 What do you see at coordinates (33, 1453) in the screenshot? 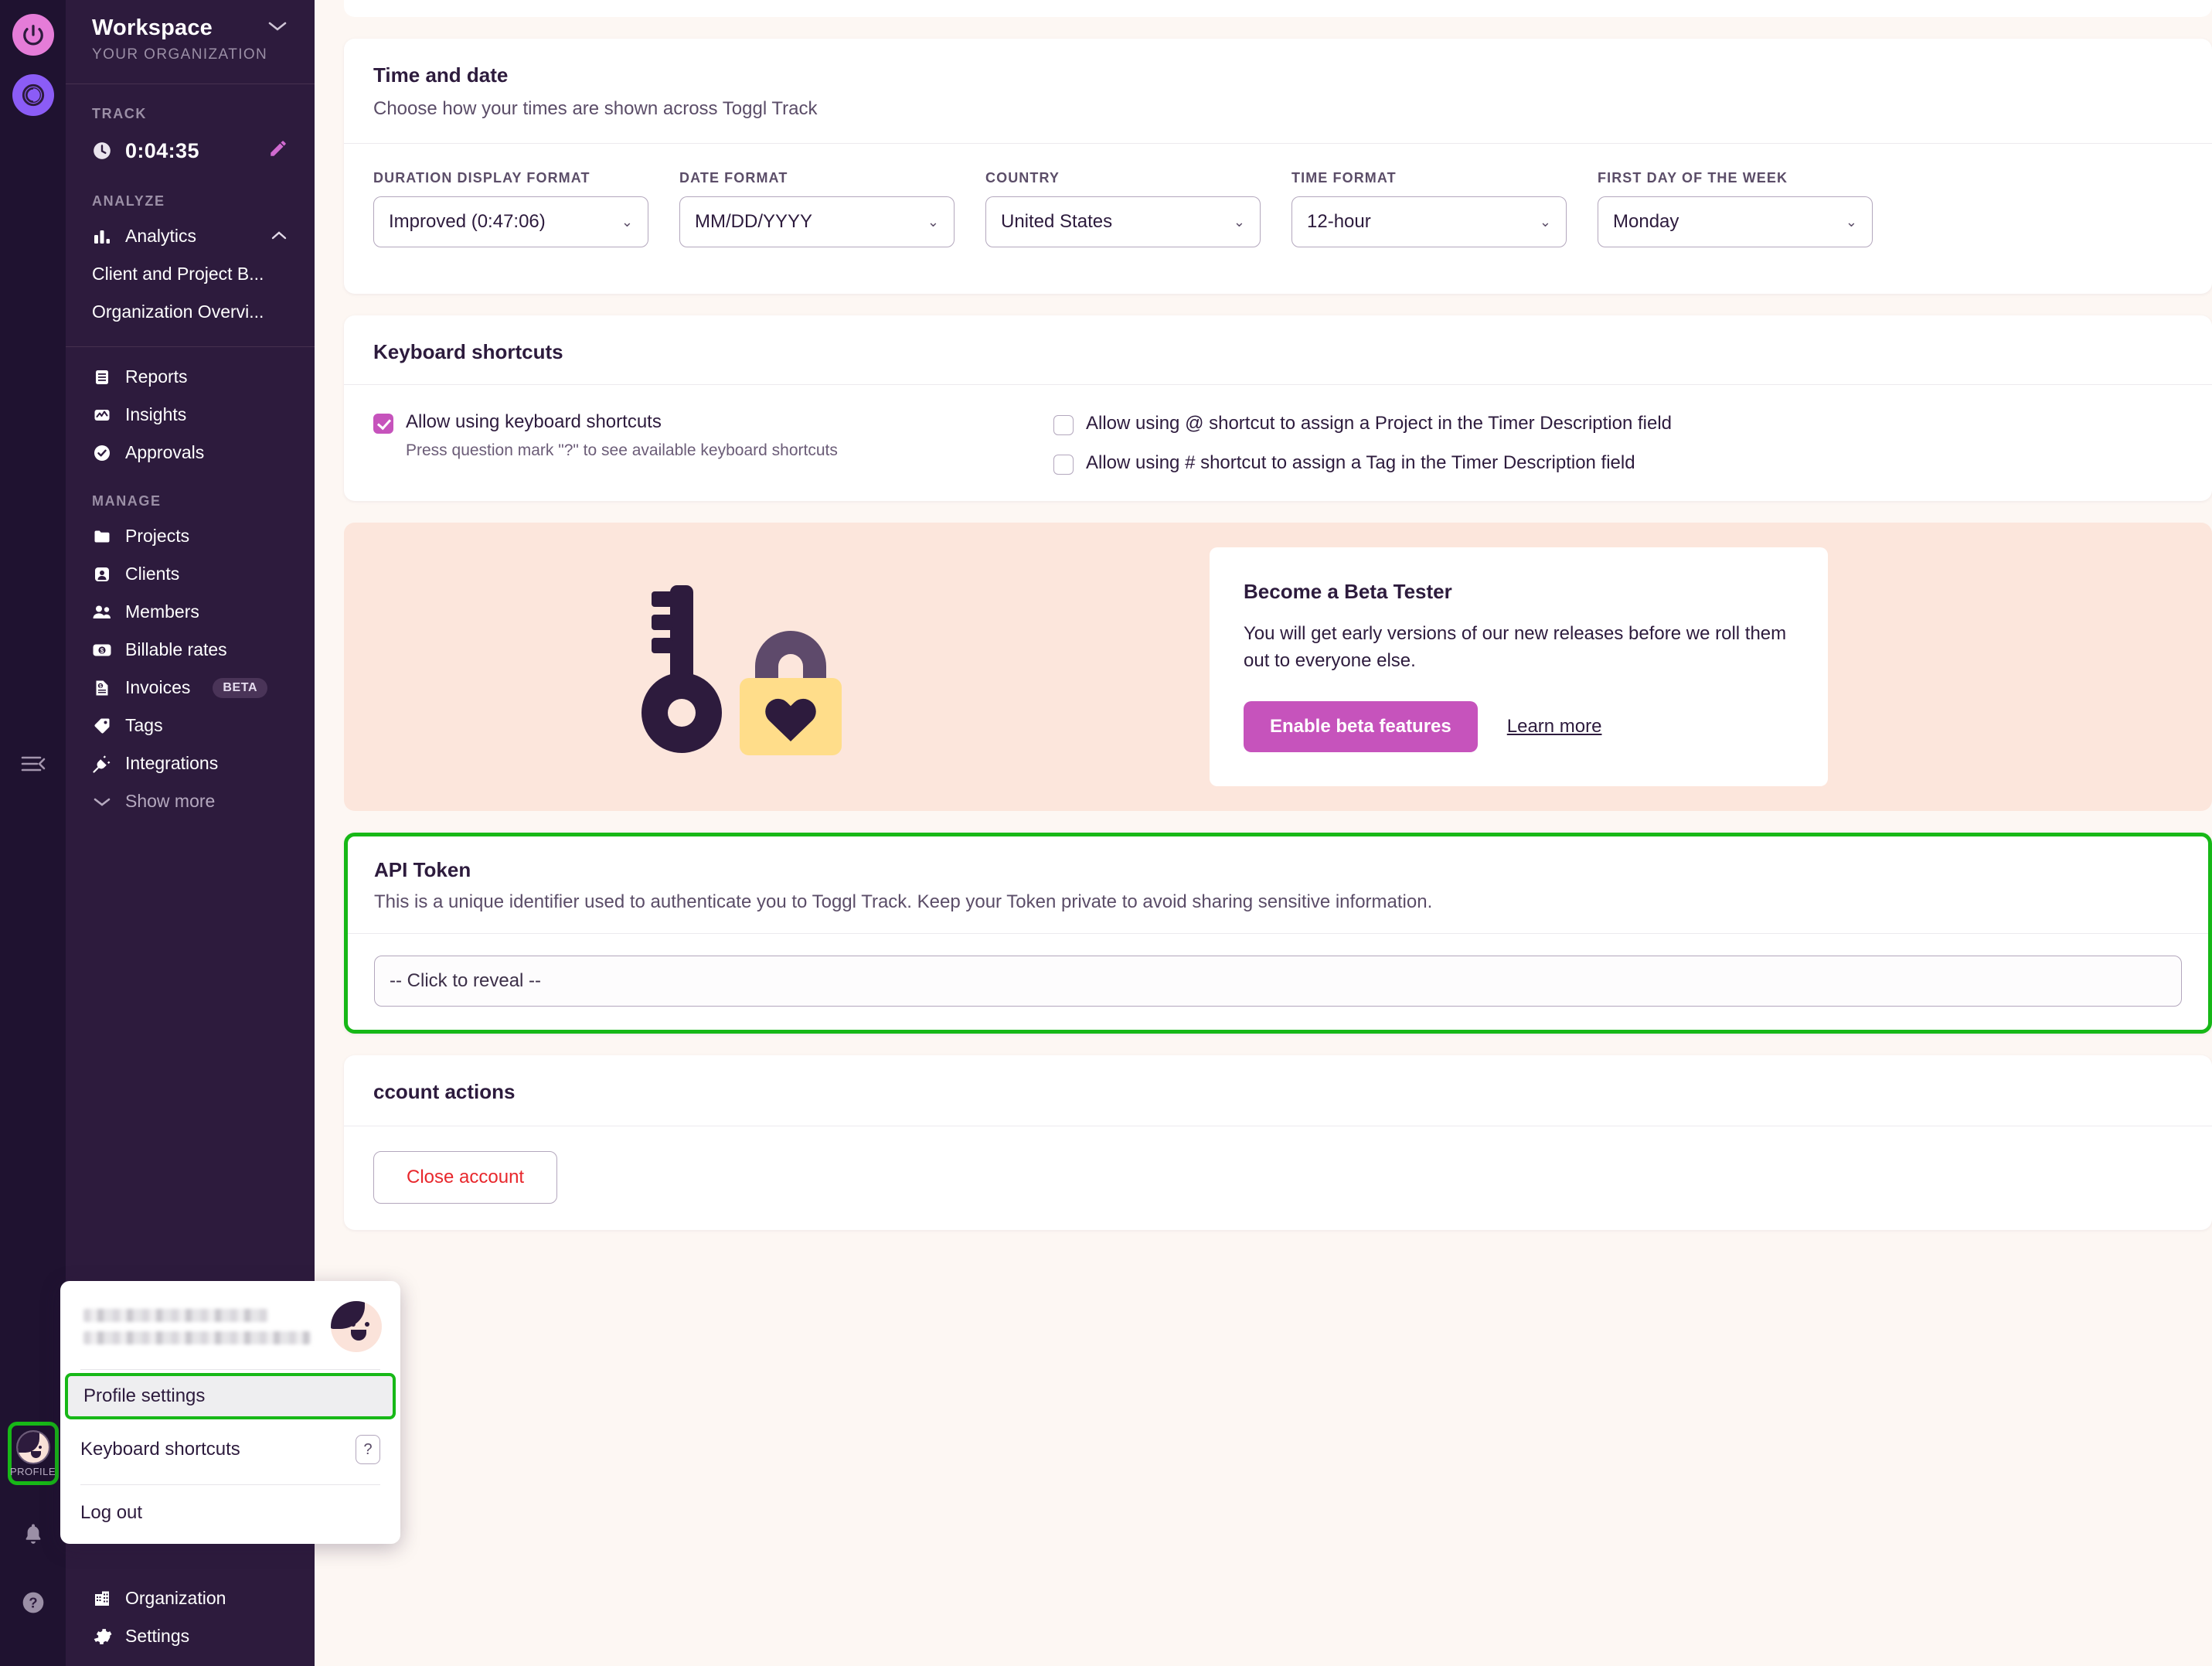
I see `profile-rail-button: PROFILE` at bounding box center [33, 1453].